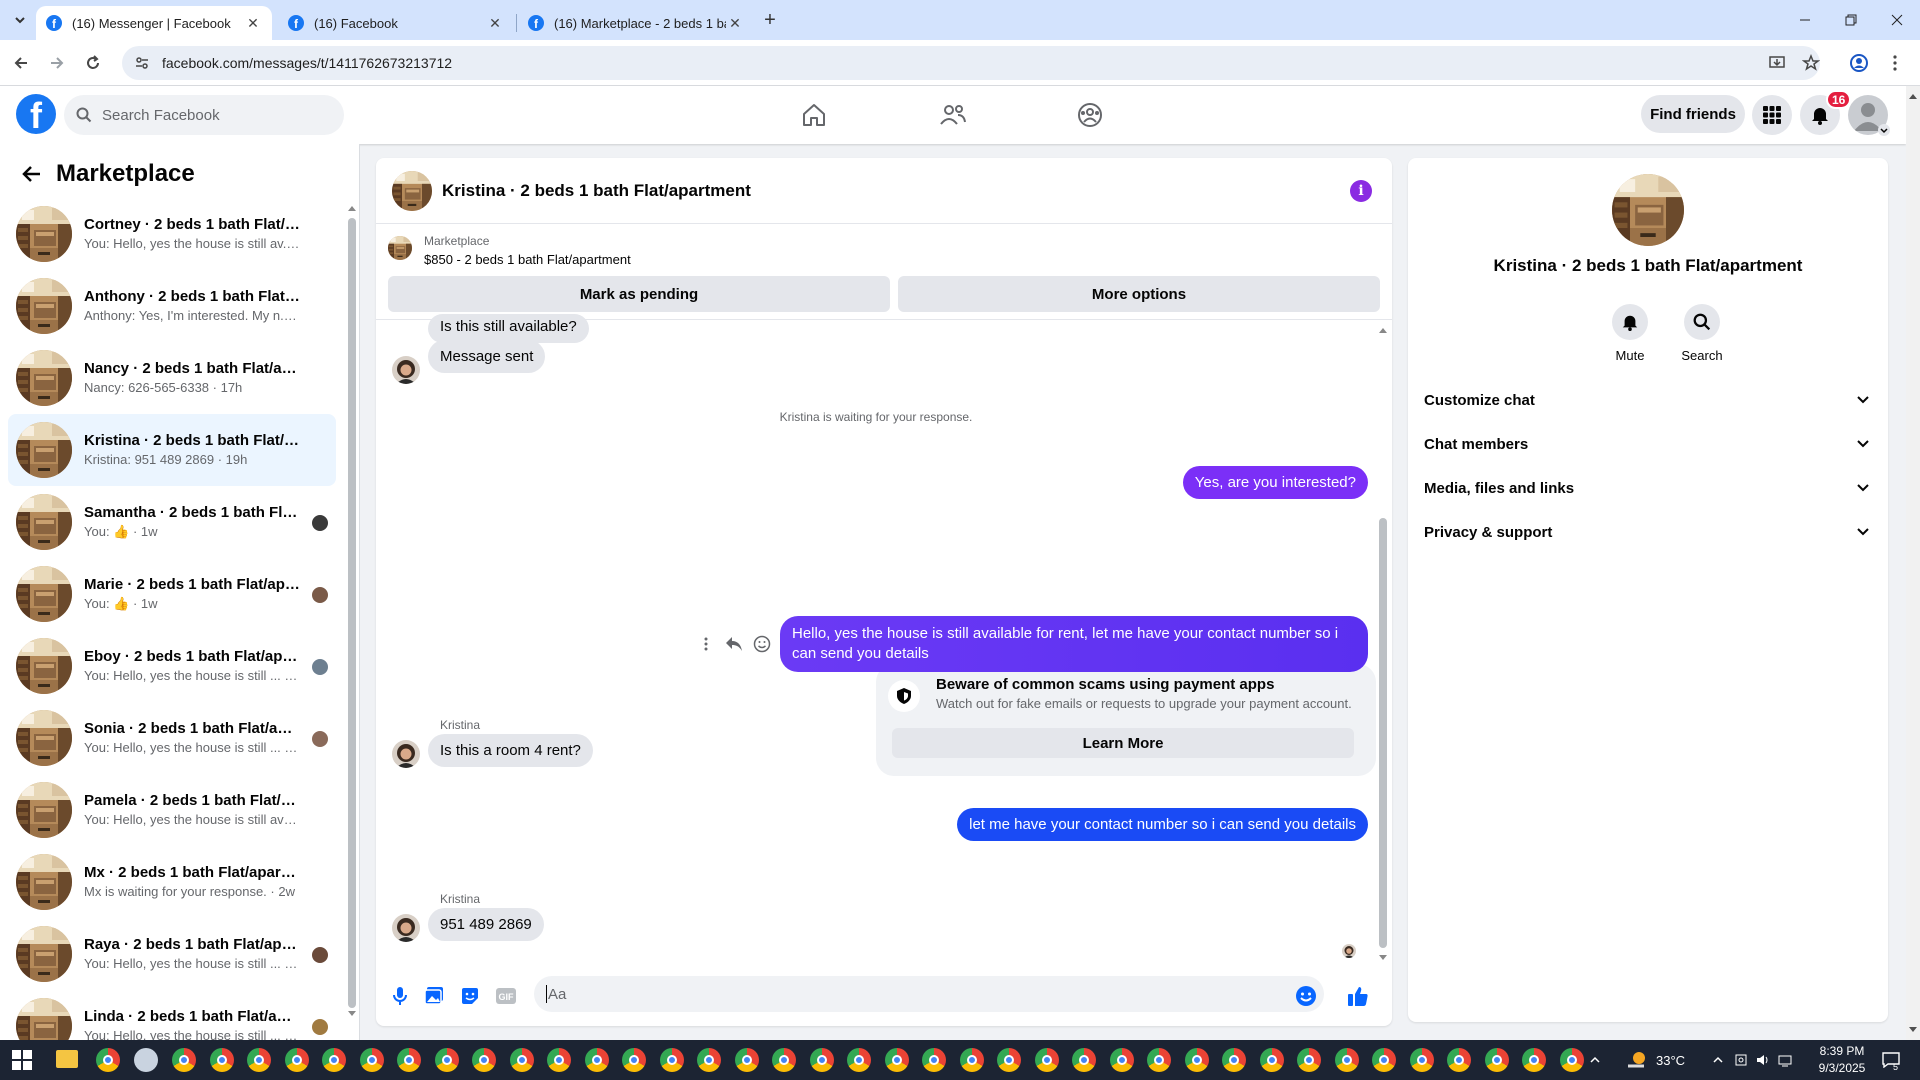 The image size is (1920, 1080). Describe the element at coordinates (1702, 333) in the screenshot. I see `search-in-conversation-button: Search` at that location.